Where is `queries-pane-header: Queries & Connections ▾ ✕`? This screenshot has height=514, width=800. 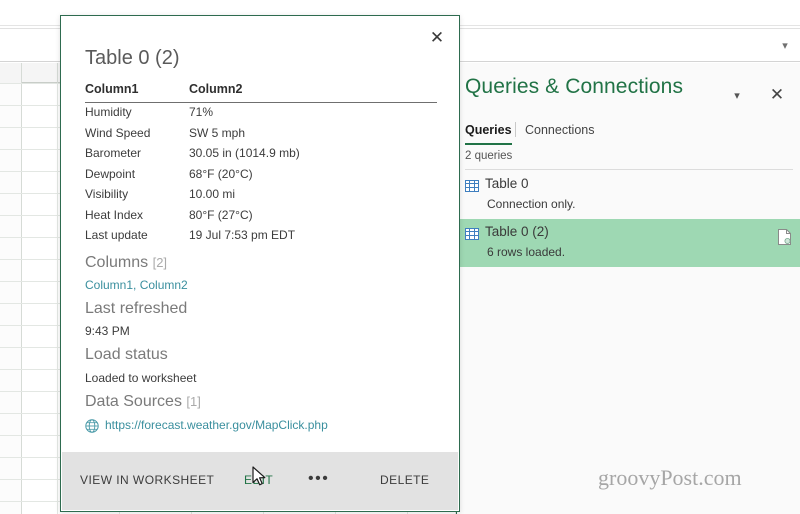
queries-pane-header: Queries & Connections ▾ ✕ is located at coordinates (628, 89).